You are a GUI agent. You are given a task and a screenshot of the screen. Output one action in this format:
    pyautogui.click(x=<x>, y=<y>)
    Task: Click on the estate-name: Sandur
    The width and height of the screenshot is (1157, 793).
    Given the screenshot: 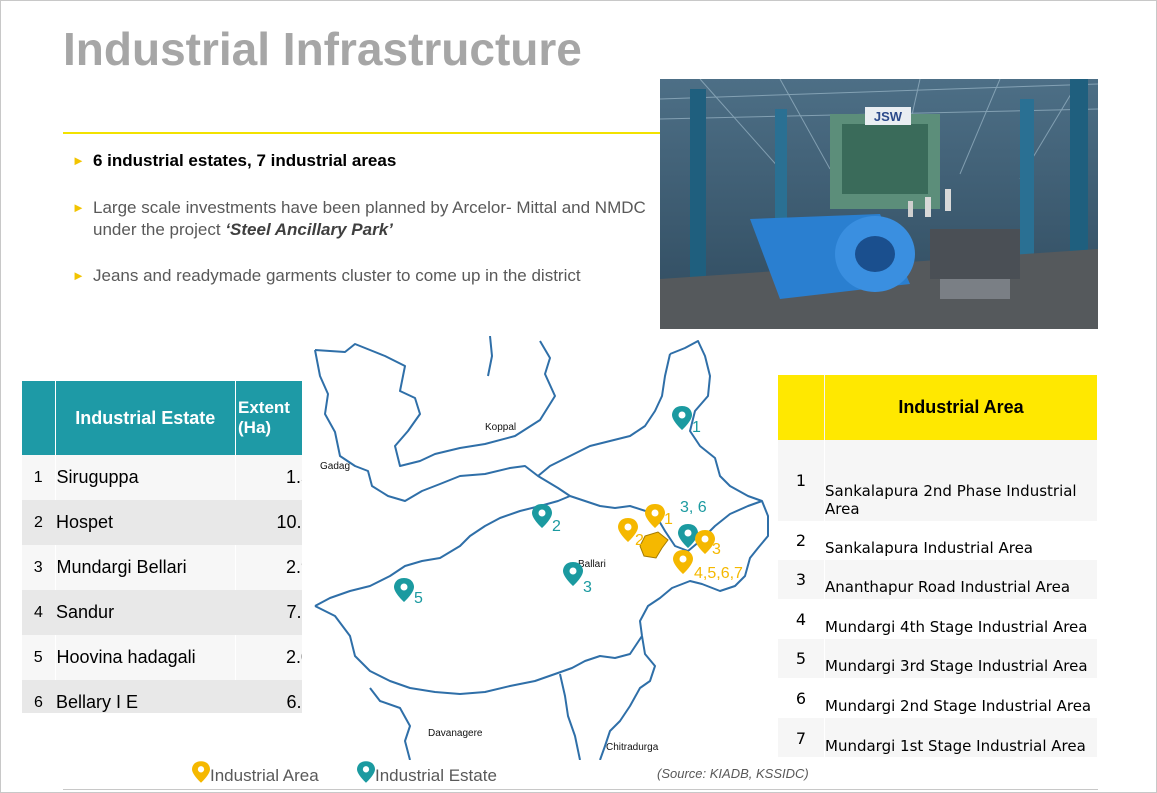 What is the action you would take?
    pyautogui.click(x=145, y=612)
    